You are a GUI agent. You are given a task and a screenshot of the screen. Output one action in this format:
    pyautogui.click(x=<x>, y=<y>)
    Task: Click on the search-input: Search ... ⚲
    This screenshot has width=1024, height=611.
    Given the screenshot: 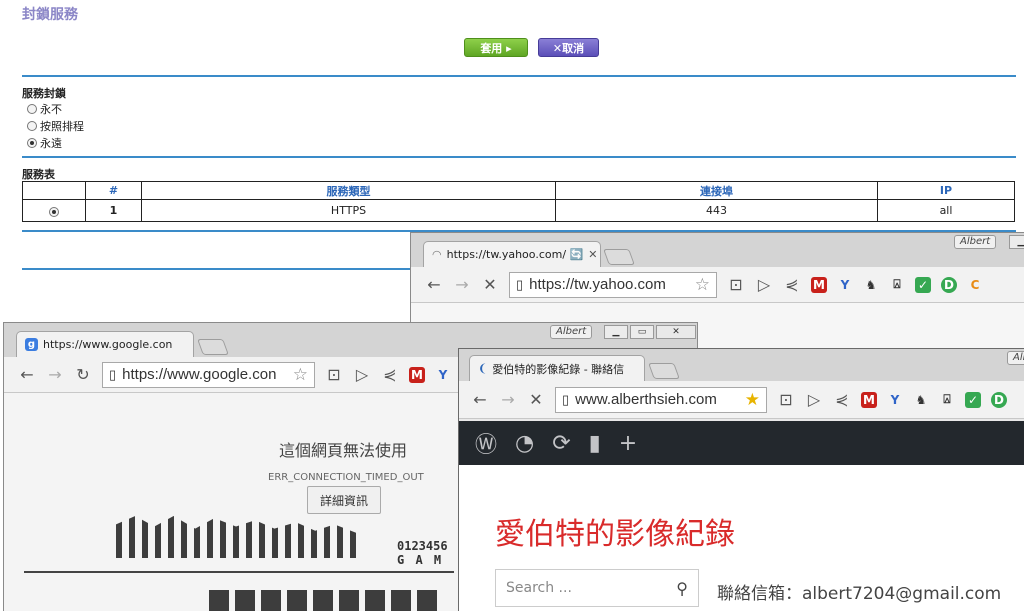 What is the action you would take?
    pyautogui.click(x=597, y=588)
    